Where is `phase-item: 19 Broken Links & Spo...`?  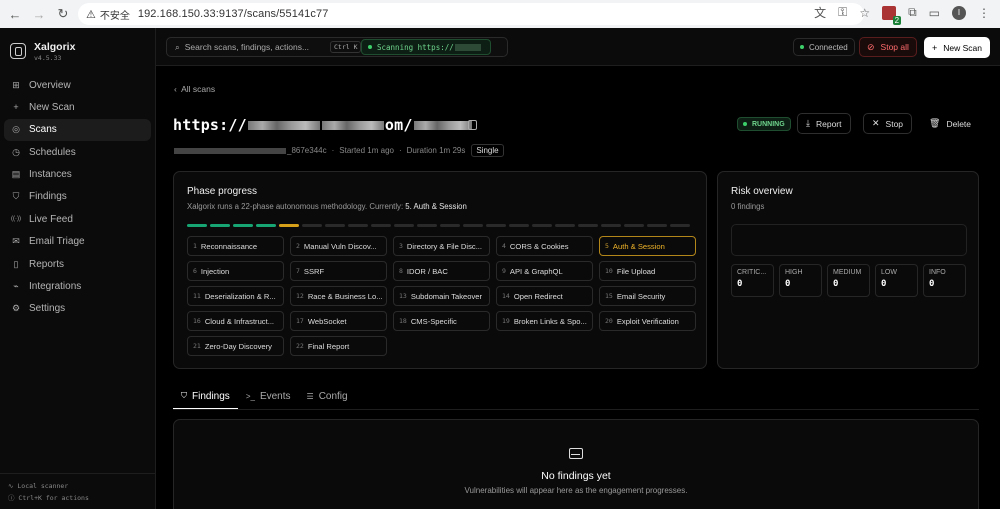 phase-item: 19 Broken Links & Spo... is located at coordinates (544, 321).